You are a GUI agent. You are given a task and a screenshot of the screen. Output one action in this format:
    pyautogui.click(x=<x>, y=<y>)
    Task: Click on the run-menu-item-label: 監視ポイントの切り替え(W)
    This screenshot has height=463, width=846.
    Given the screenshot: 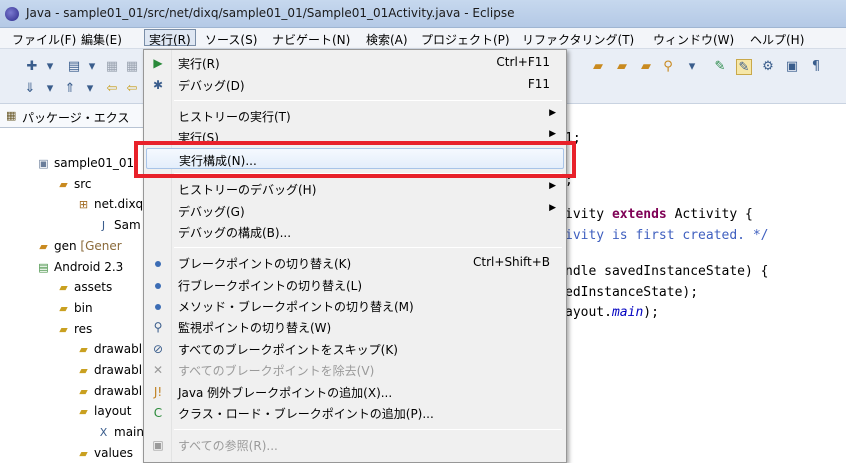 What is the action you would take?
    pyautogui.click(x=255, y=328)
    